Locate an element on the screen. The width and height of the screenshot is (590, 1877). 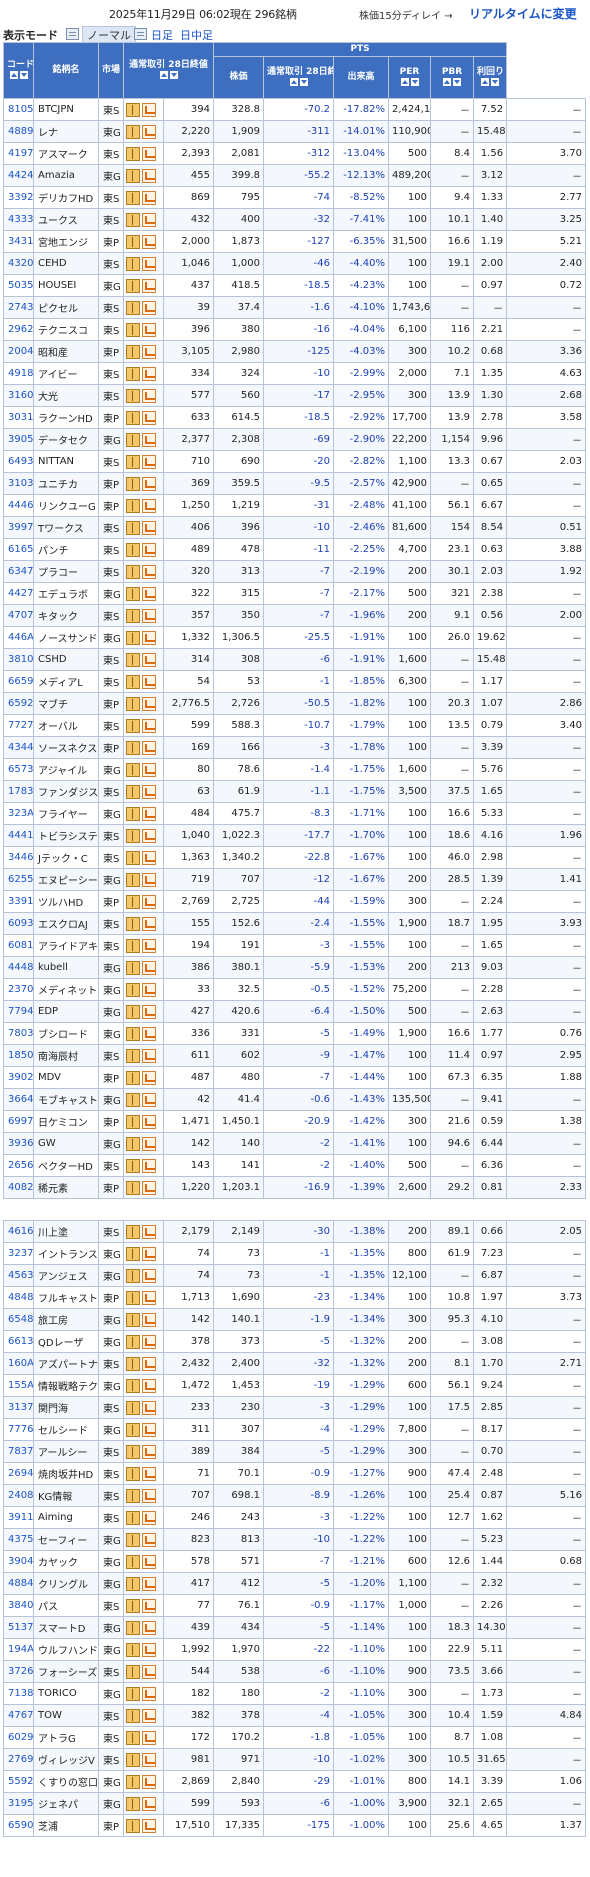
stock-name: 関門海 is located at coordinates (66, 1407).